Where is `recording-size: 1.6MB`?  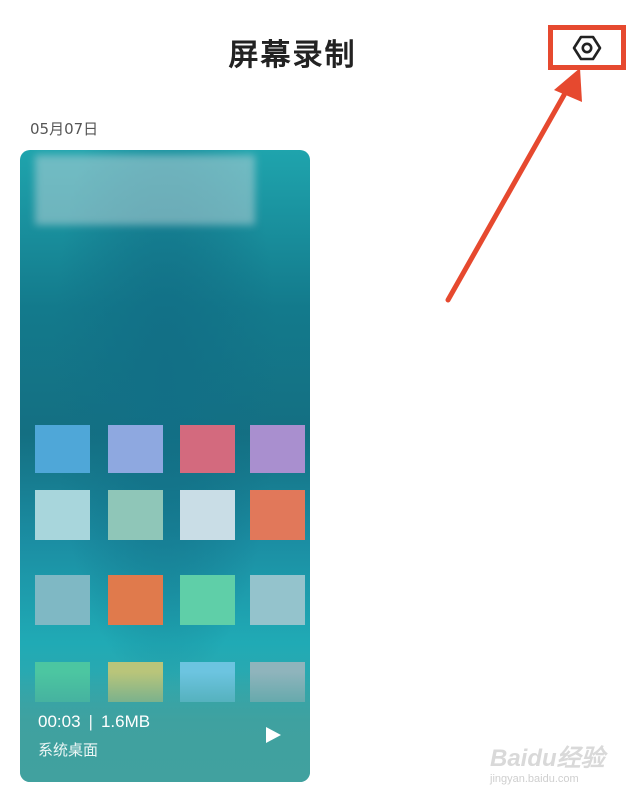
recording-size: 1.6MB is located at coordinates (125, 721).